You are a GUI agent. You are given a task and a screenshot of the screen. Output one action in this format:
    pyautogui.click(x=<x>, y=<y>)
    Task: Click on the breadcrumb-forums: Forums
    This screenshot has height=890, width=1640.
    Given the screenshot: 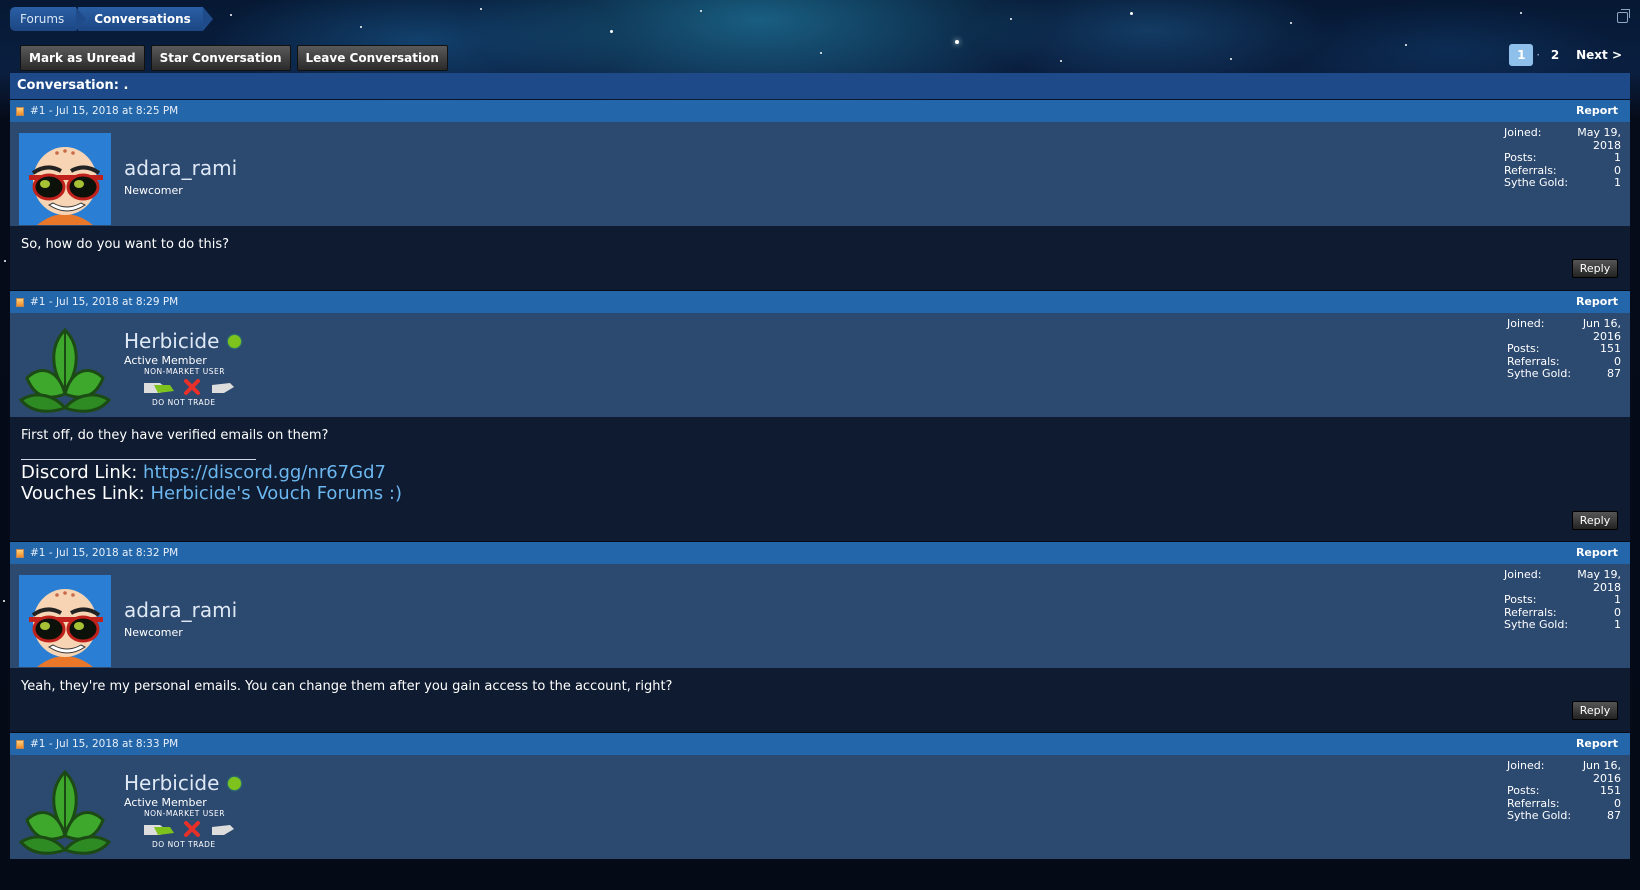 What is the action you would take?
    pyautogui.click(x=48, y=19)
    